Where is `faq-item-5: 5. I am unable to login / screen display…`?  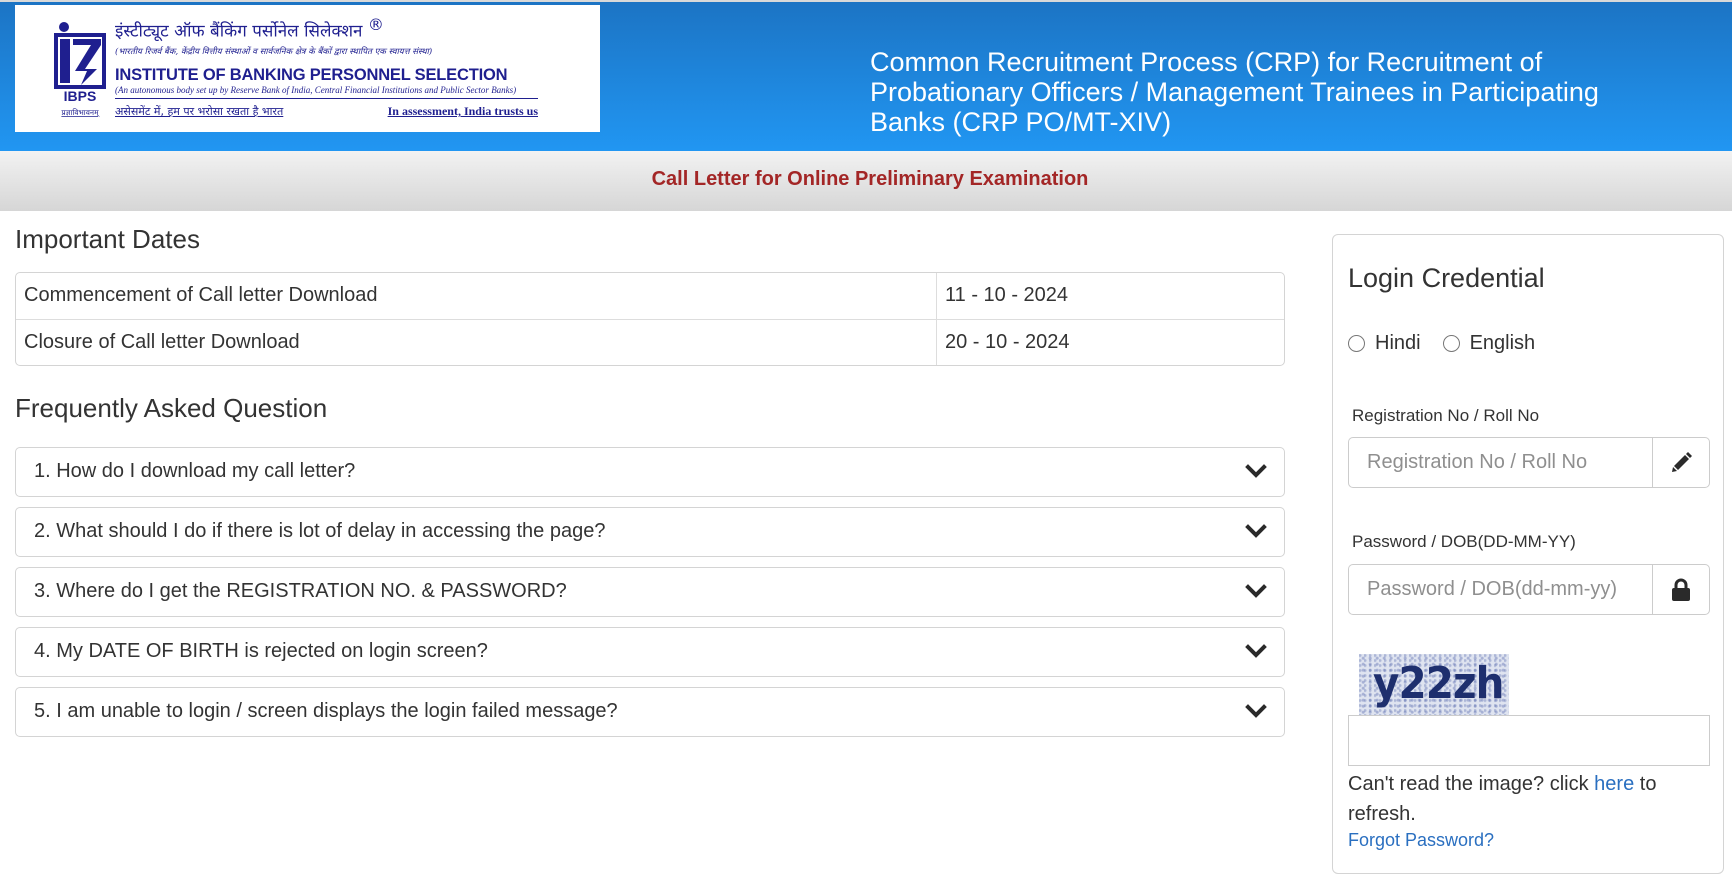
faq-item-5: 5. I am unable to login / screen display… is located at coordinates (650, 712).